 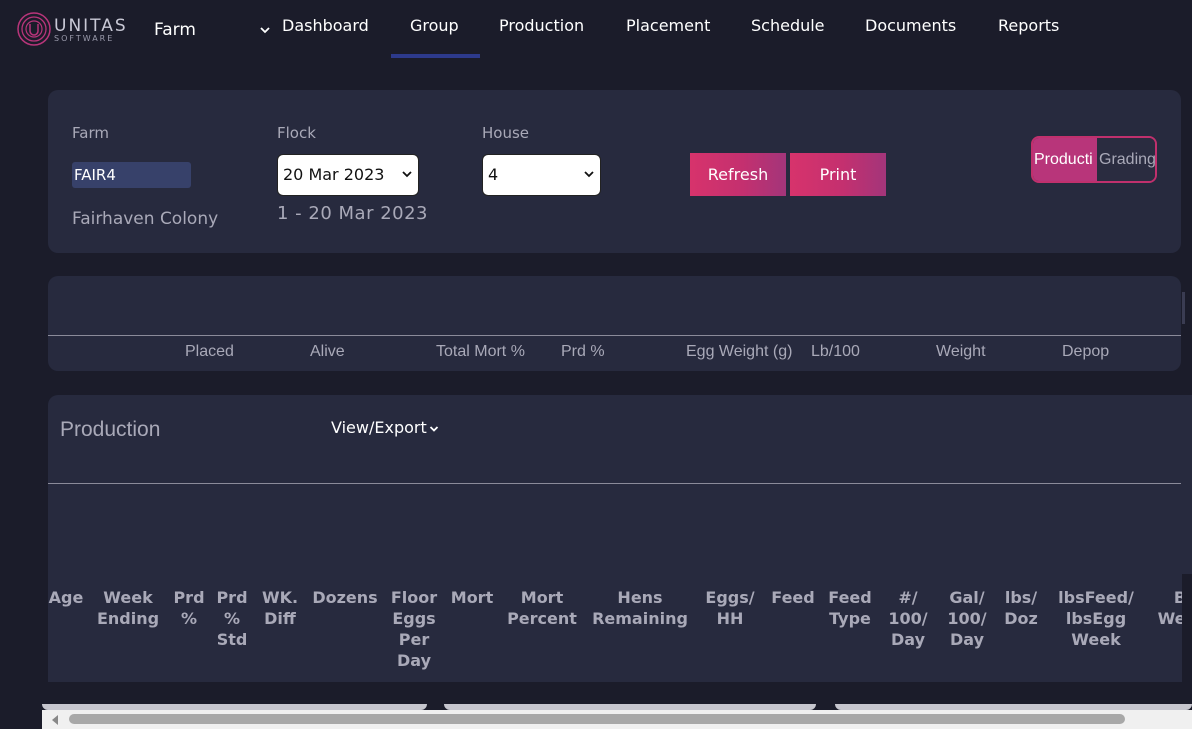 What do you see at coordinates (835, 351) in the screenshot?
I see `summary-header-lb100: Lb/100` at bounding box center [835, 351].